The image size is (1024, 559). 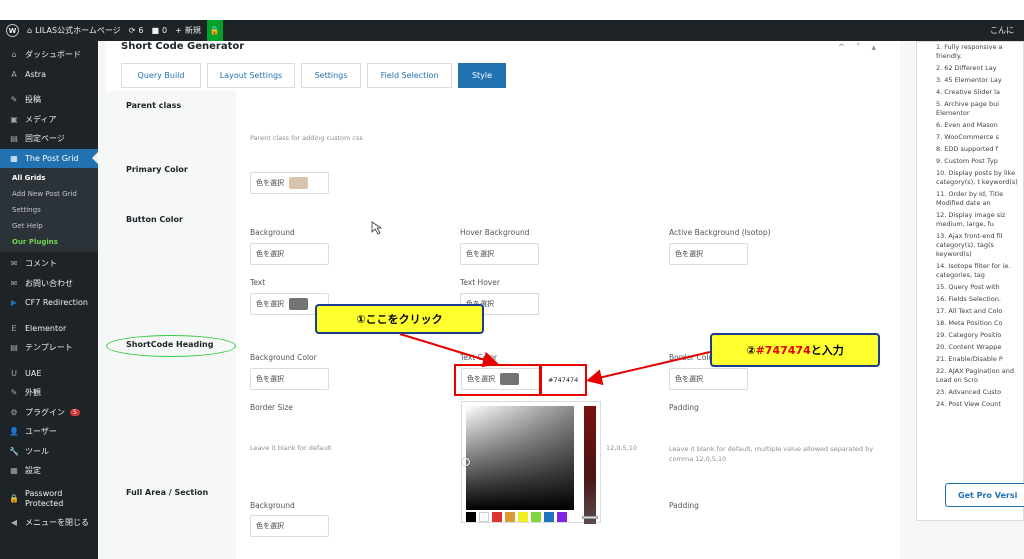 What do you see at coordinates (968, 92) in the screenshot?
I see `feature-item: 4. Creative Slider la` at bounding box center [968, 92].